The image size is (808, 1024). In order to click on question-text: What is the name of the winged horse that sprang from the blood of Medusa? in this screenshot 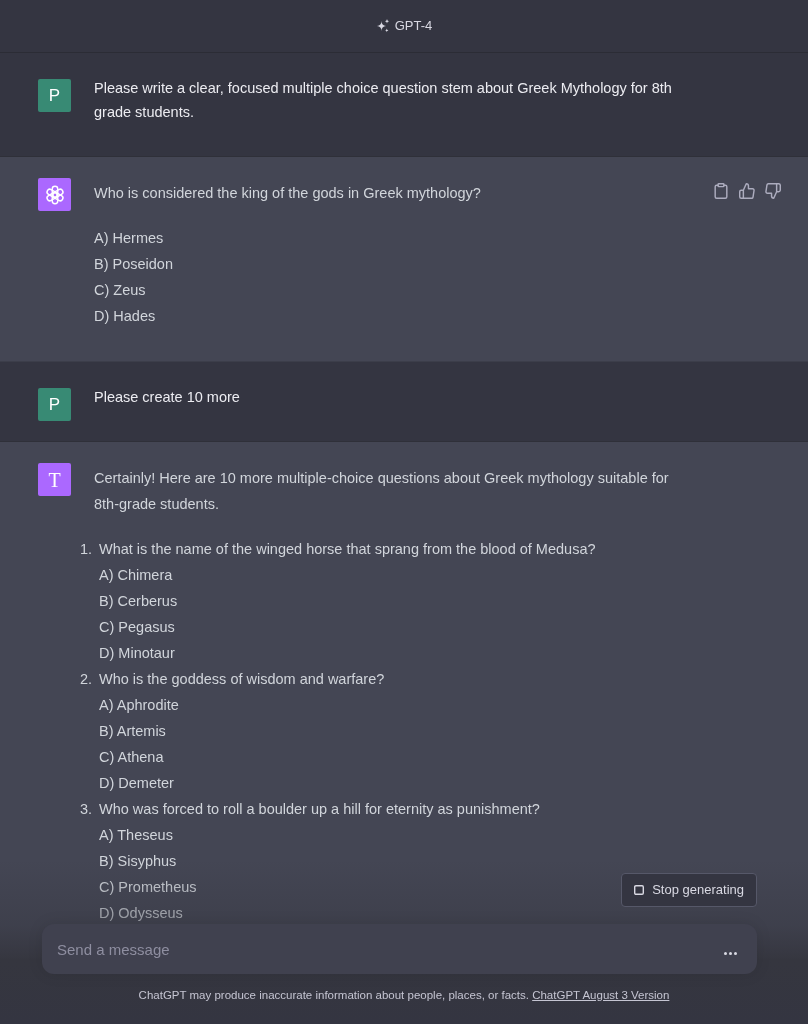, I will do `click(347, 549)`.